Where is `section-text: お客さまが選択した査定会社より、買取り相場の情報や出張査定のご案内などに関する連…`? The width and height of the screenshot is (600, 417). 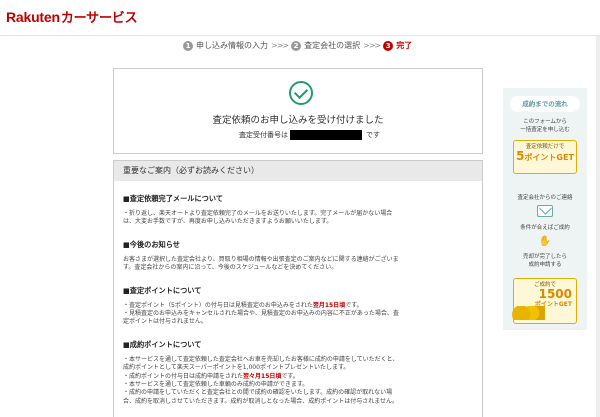
section-text: お客さまが選択した査定会社より、買取り相場の情報や出張査定のご案内などに関する連… is located at coordinates (298, 264).